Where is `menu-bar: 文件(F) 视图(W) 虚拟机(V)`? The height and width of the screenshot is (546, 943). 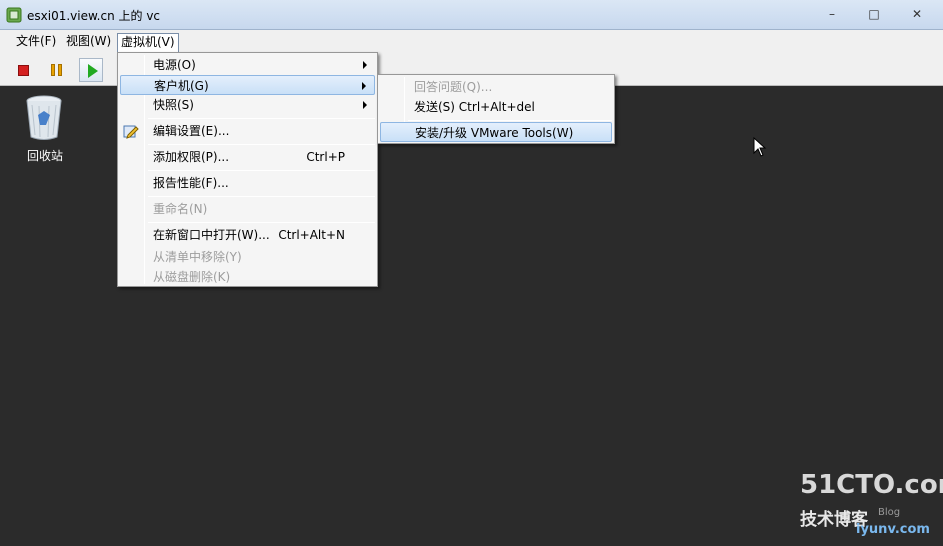
menu-bar: 文件(F) 视图(W) 虚拟机(V) is located at coordinates (471, 42).